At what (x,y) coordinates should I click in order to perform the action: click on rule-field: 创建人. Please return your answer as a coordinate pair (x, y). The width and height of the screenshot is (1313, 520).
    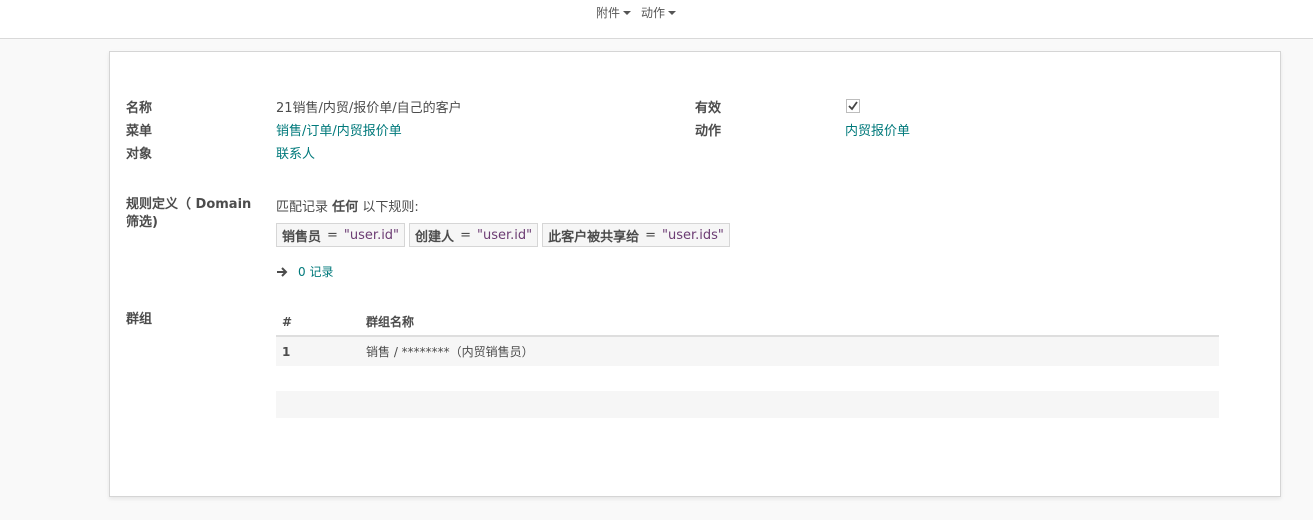
    Looking at the image, I should click on (435, 237).